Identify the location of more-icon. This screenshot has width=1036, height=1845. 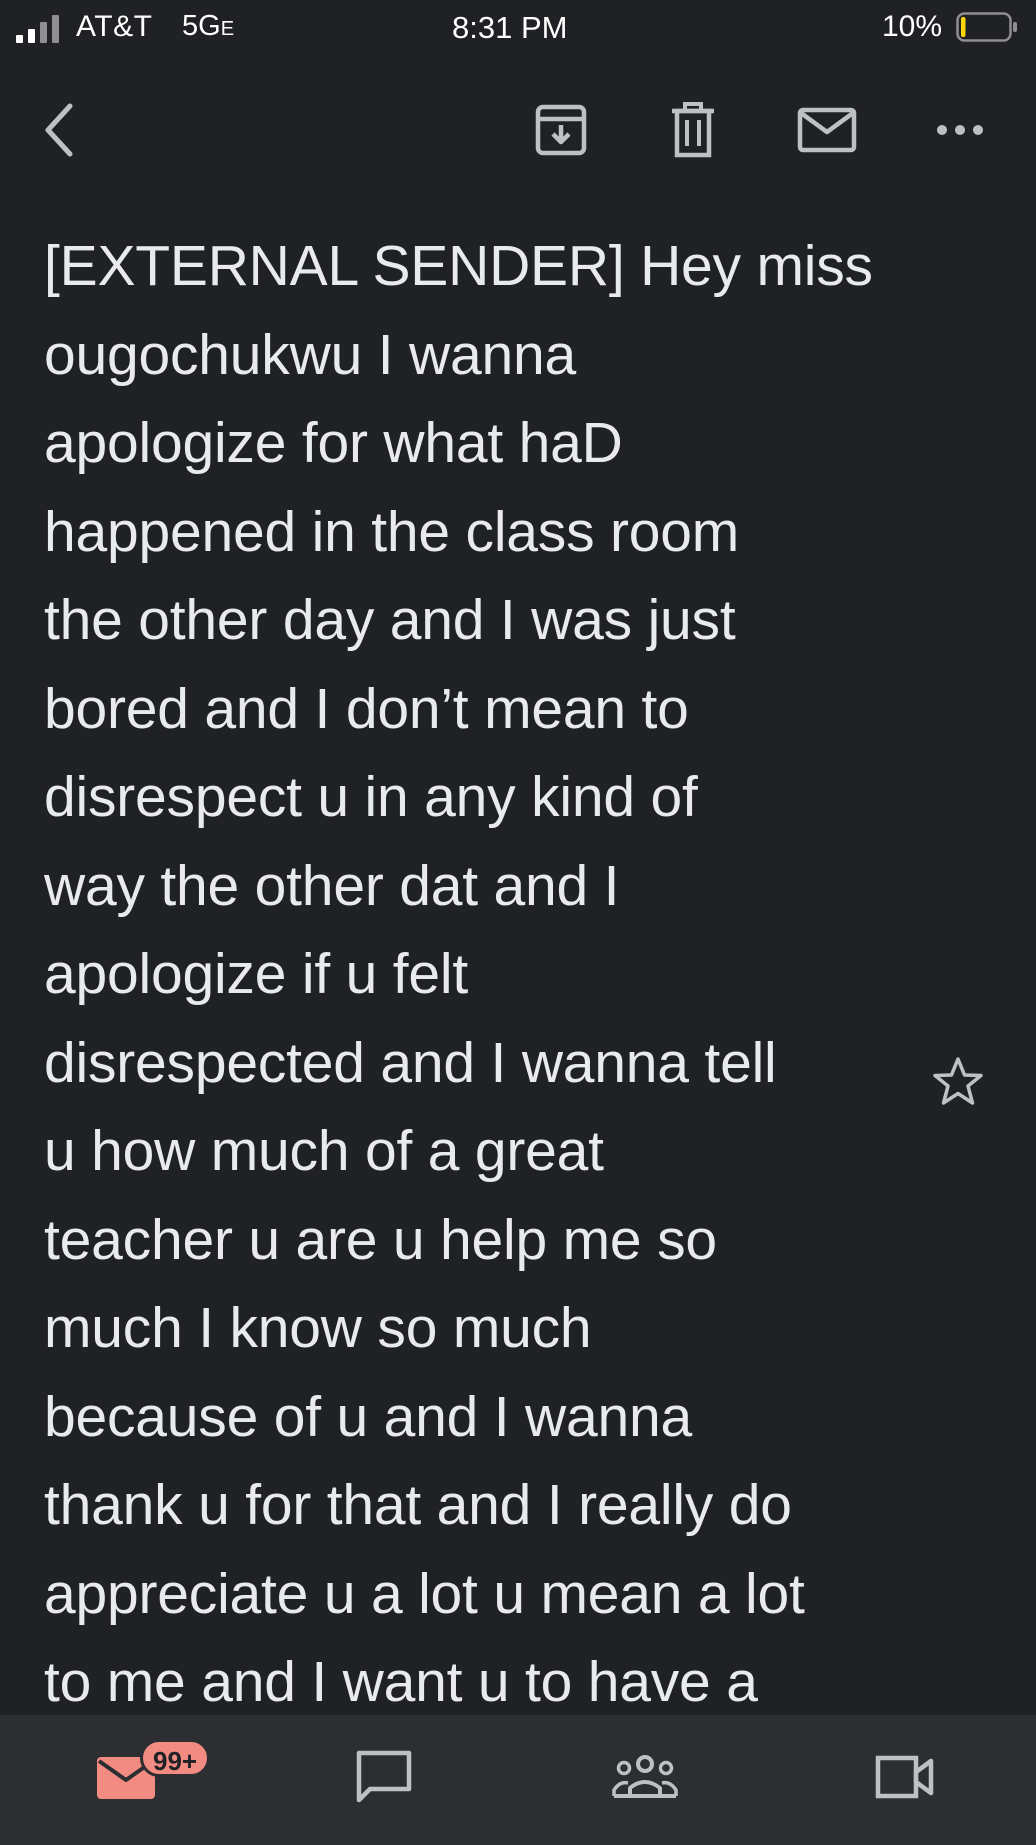
(960, 130).